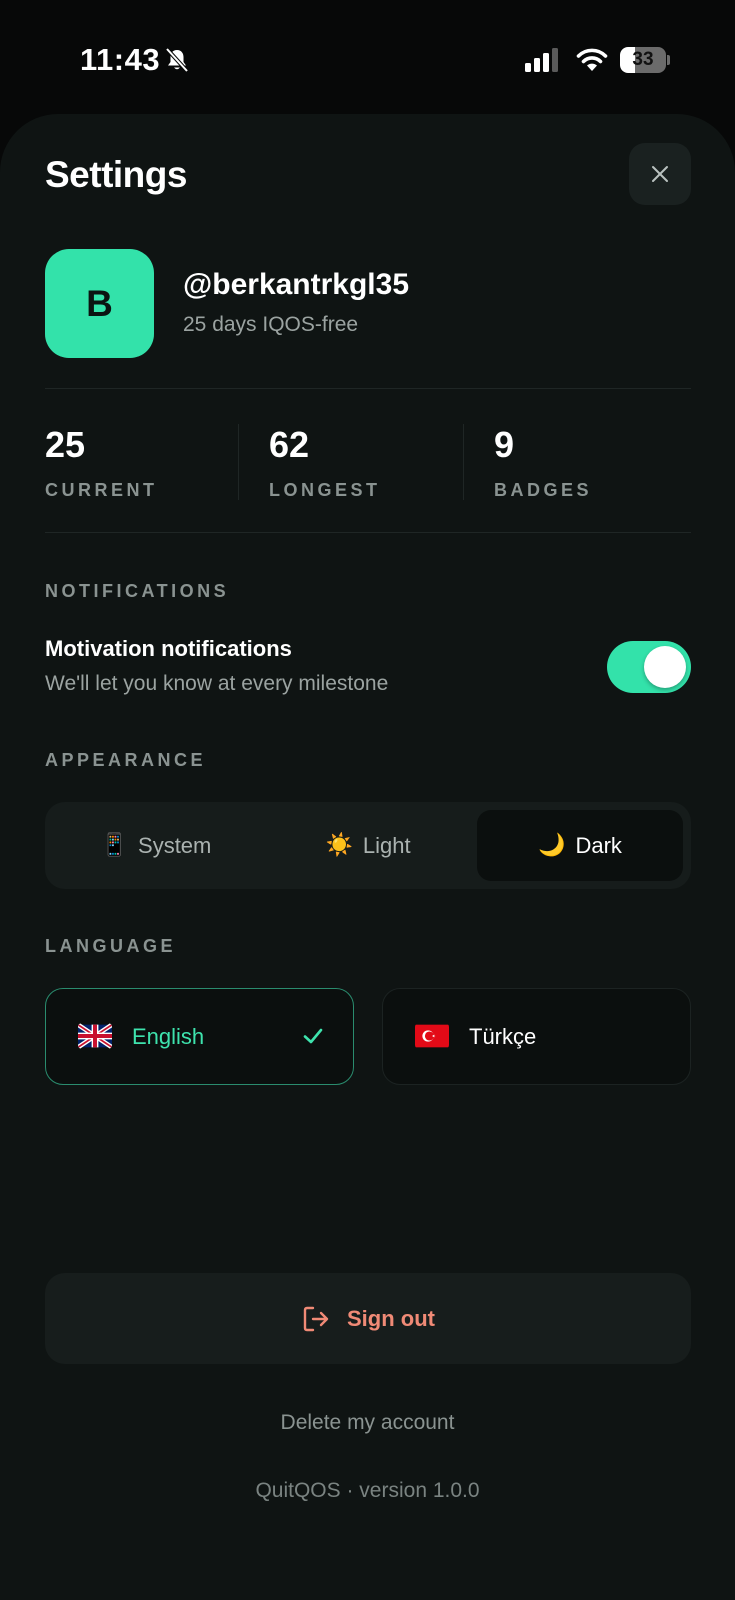 Image resolution: width=735 pixels, height=1600 pixels. Describe the element at coordinates (552, 845) in the screenshot. I see `moon-icon: 🌙` at that location.